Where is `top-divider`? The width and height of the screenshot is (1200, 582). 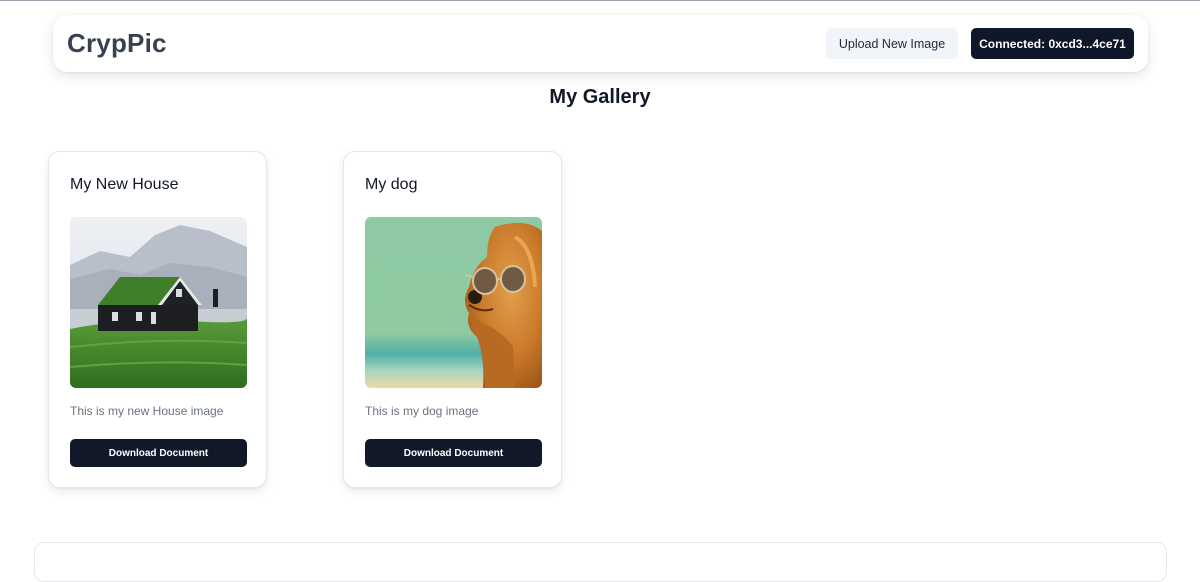 top-divider is located at coordinates (600, 0).